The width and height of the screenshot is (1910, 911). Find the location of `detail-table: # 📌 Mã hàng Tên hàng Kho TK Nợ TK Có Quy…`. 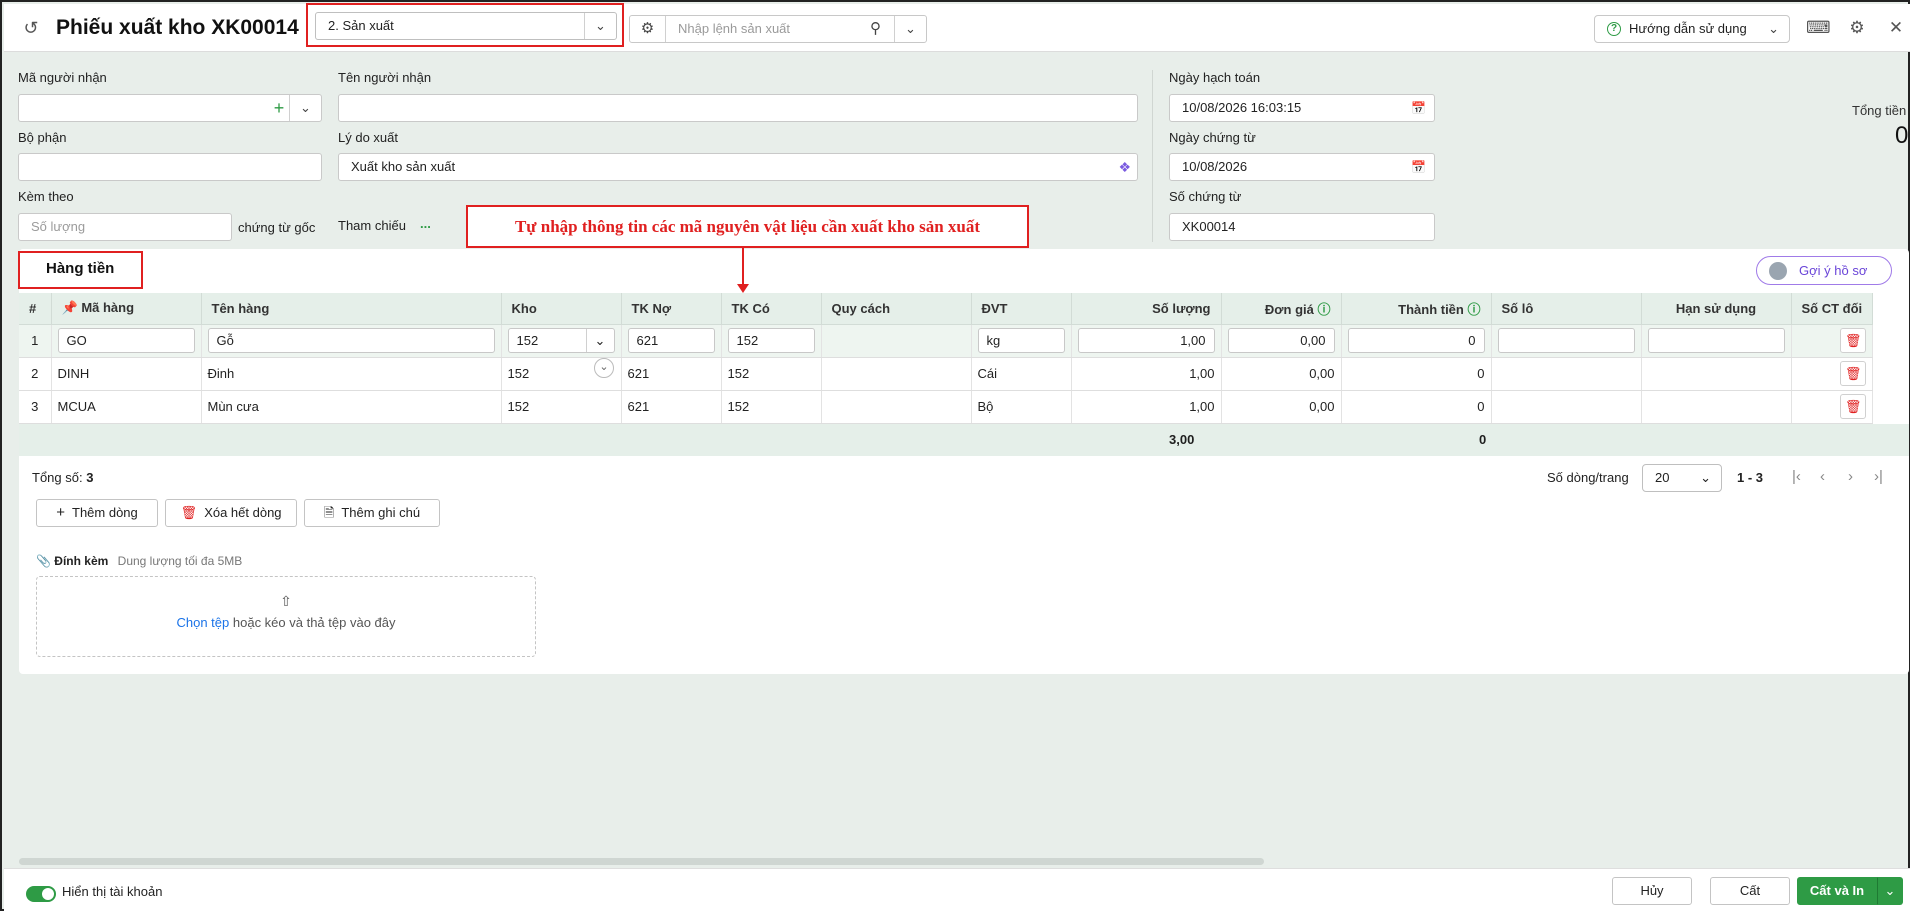

detail-table: # 📌 Mã hàng Tên hàng Kho TK Nợ TK Có Quy… is located at coordinates (946, 358).